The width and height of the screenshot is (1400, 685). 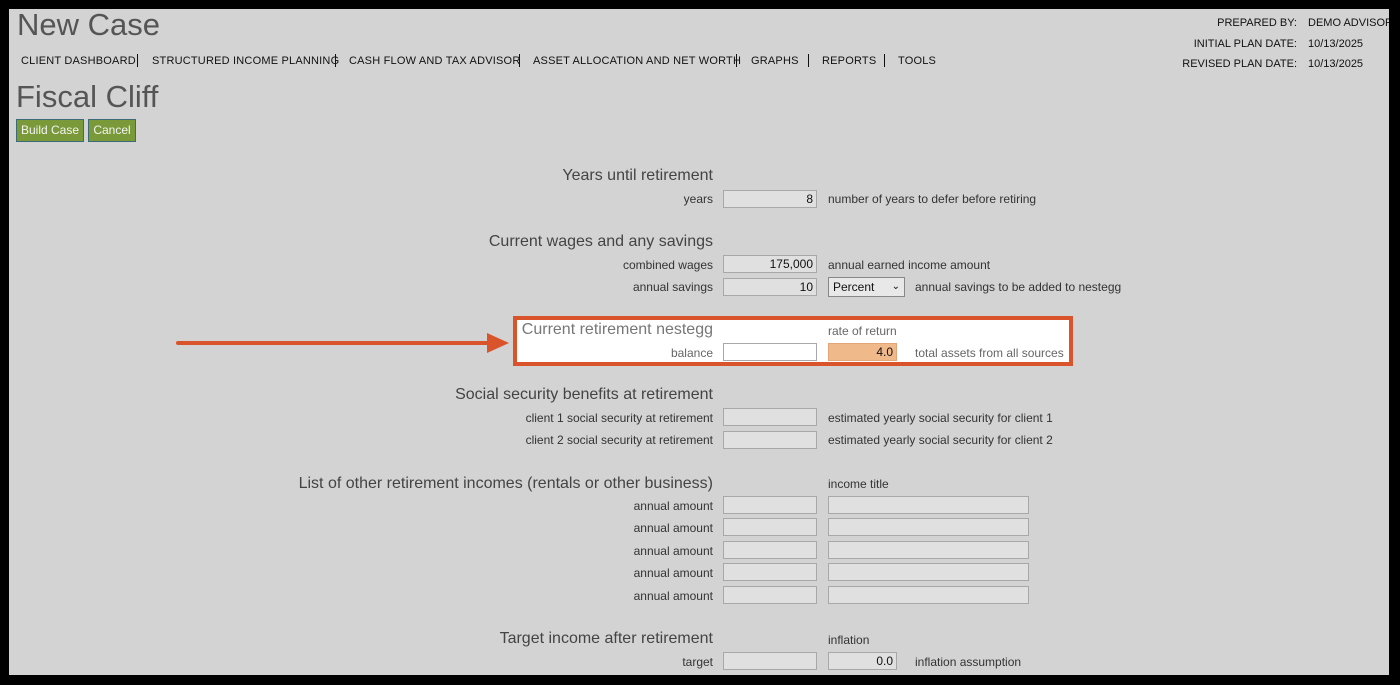 What do you see at coordinates (78, 61) in the screenshot?
I see `nav-client-dashboard: CLIENT DASHBOARD` at bounding box center [78, 61].